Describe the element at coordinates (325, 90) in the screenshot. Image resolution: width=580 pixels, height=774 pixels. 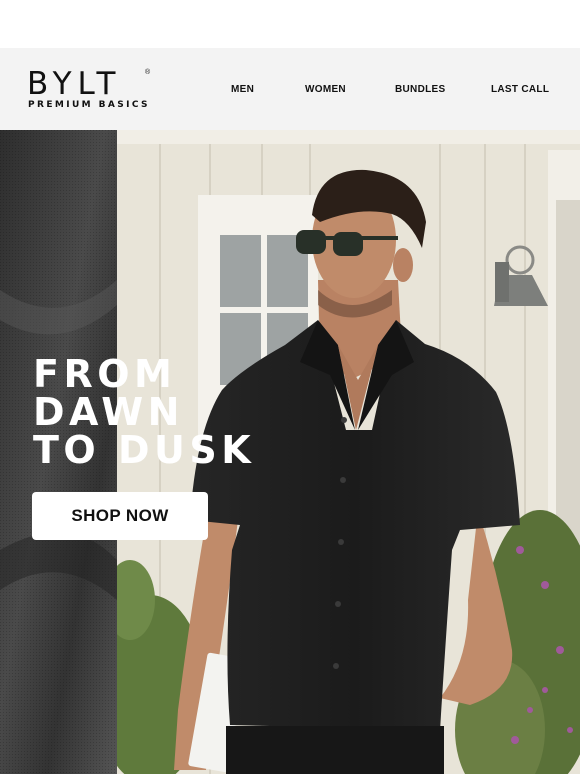
I see `nav-item-women: WOMEN` at that location.